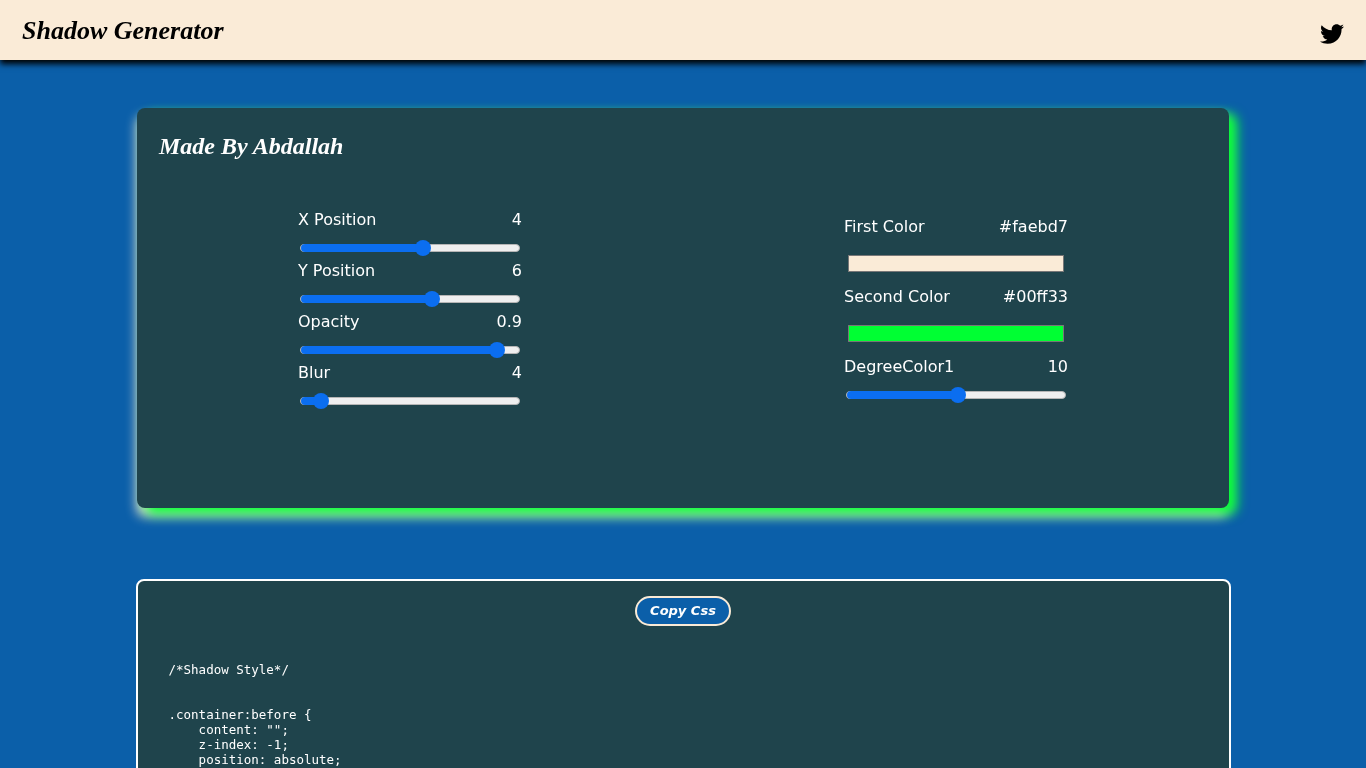 Image resolution: width=1366 pixels, height=768 pixels. I want to click on control-value: 6, so click(516, 271).